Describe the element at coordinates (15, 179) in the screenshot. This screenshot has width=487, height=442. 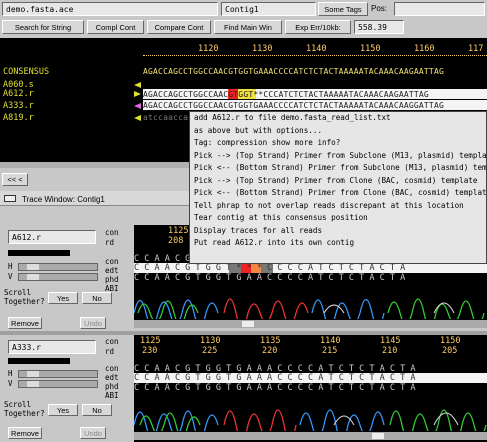
I see `nav-back-button: << <` at that location.